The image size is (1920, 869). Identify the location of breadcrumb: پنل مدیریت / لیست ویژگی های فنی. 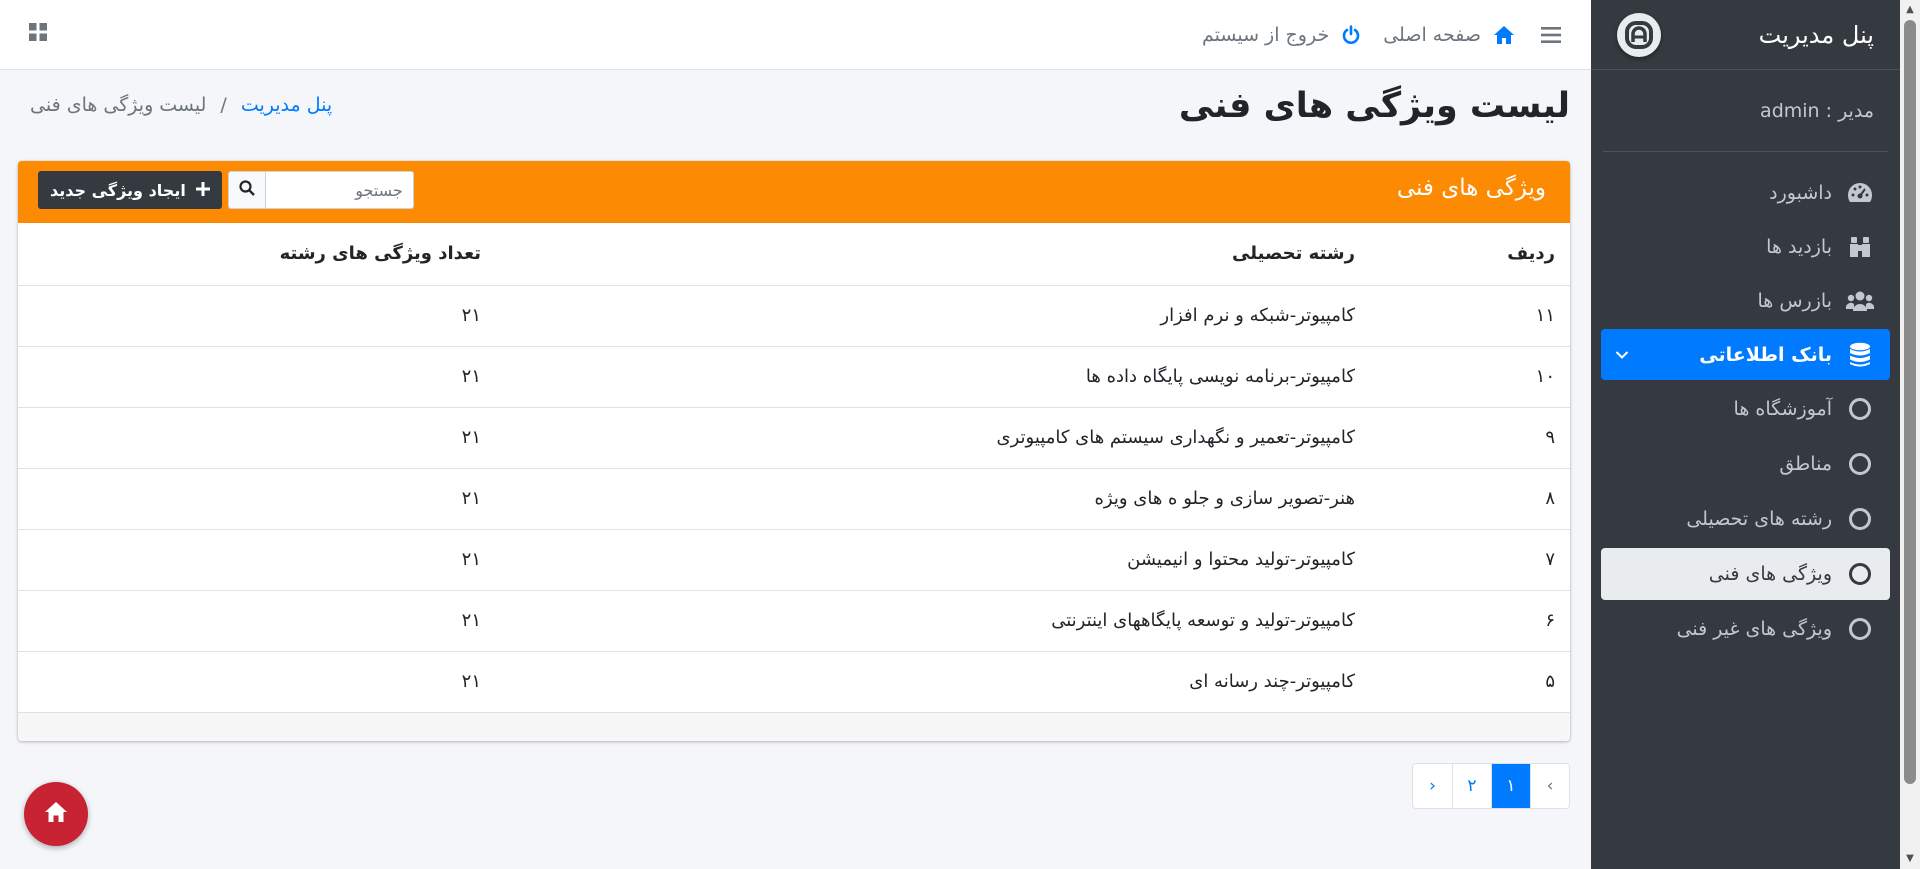
(181, 105).